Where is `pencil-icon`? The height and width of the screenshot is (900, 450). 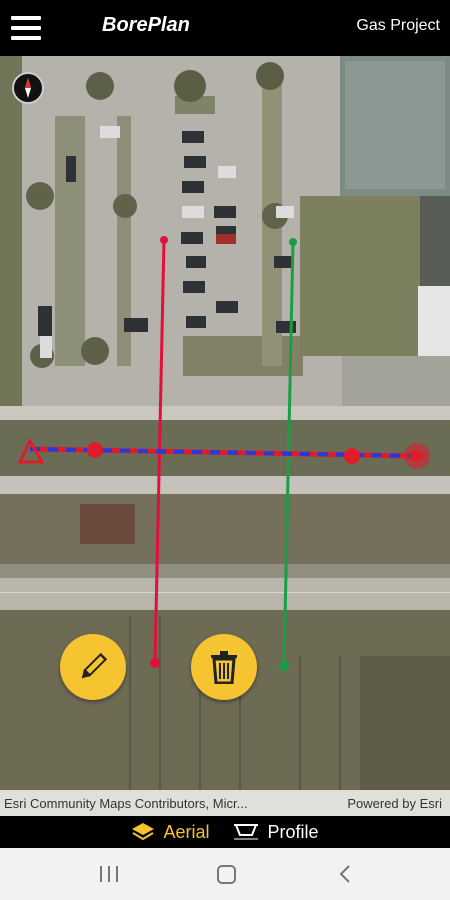 pencil-icon is located at coordinates (94, 665).